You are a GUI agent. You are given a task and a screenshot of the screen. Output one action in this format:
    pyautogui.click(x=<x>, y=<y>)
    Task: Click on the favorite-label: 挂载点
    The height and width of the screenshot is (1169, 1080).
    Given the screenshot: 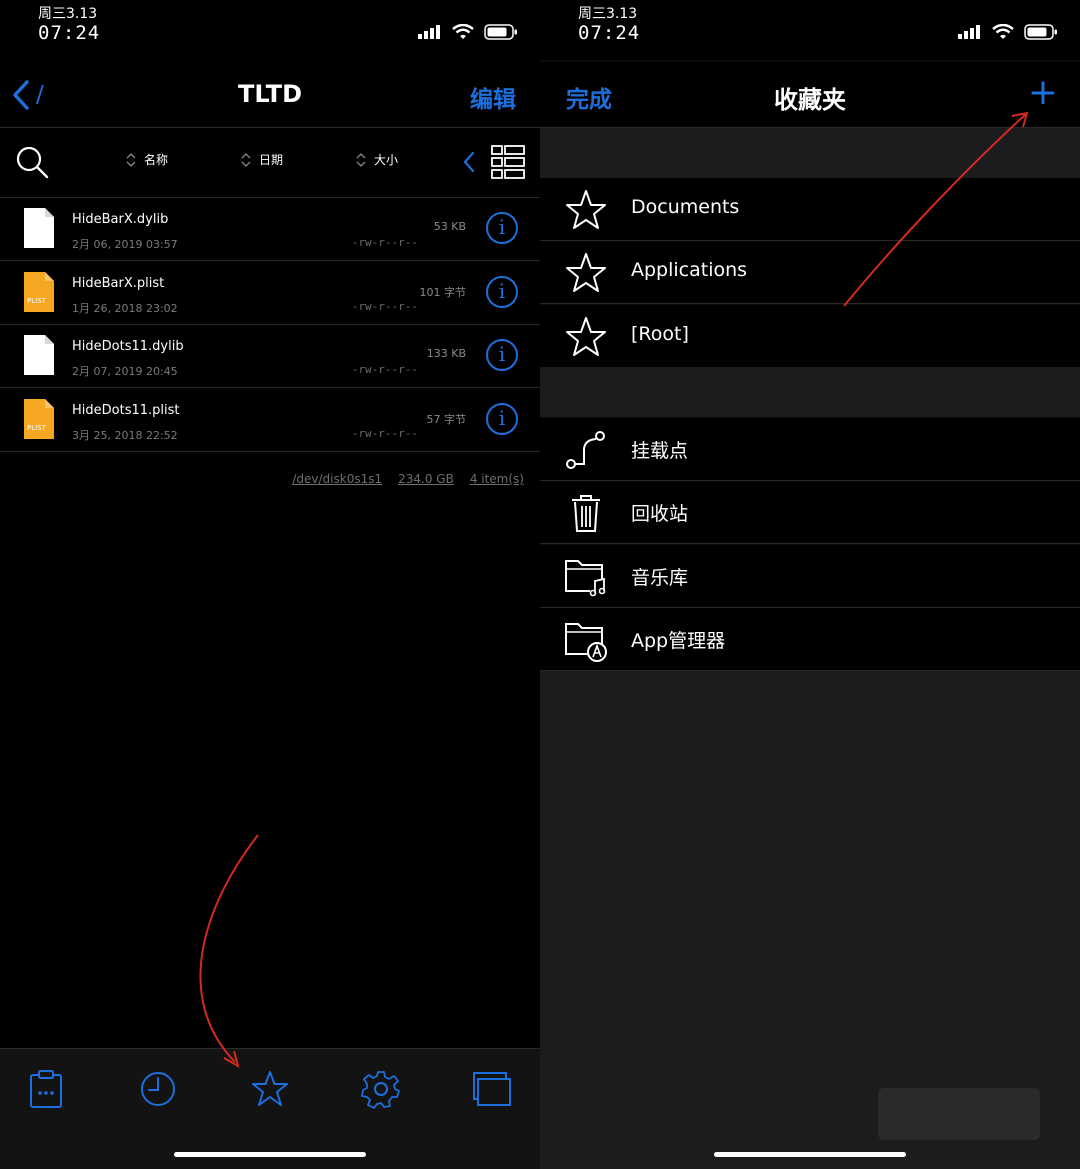 What is the action you would take?
    pyautogui.click(x=660, y=451)
    